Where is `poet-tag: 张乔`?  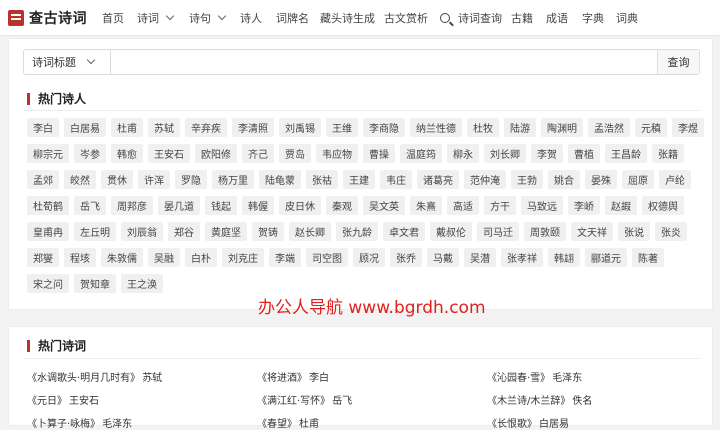 poet-tag: 张乔 is located at coordinates (406, 257).